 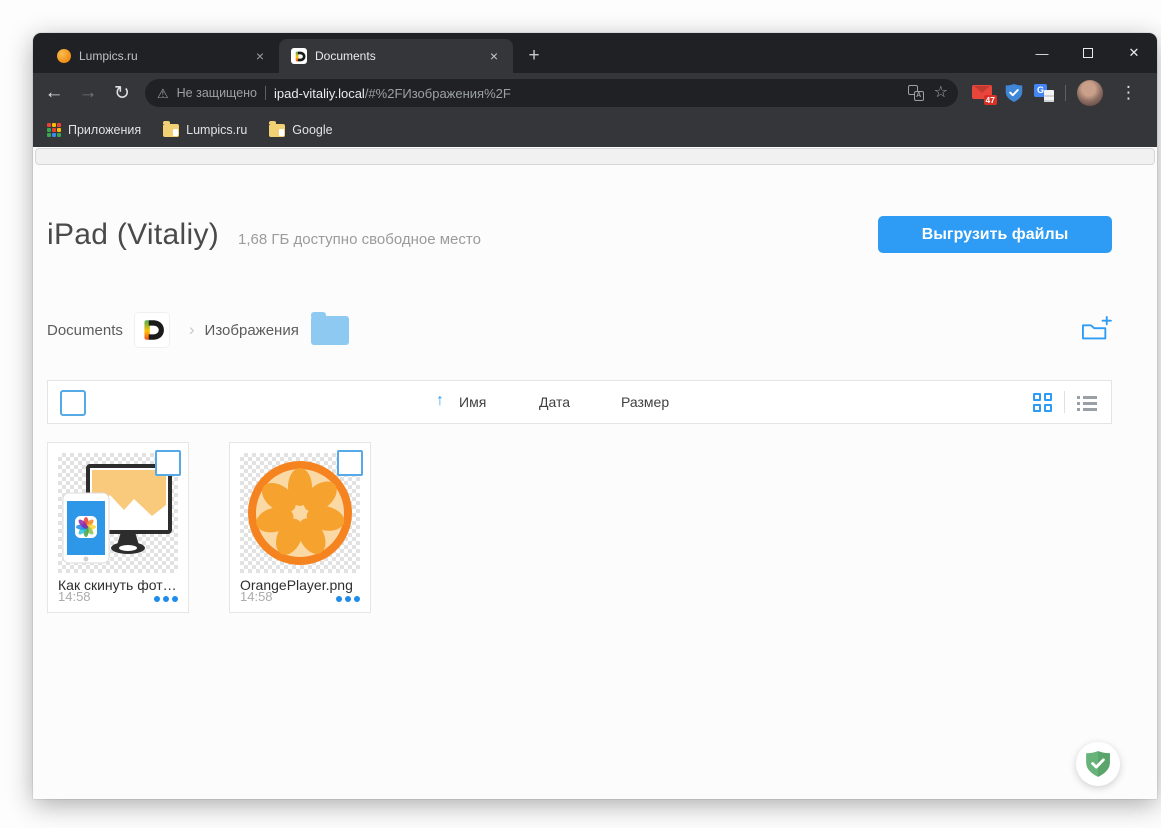 What do you see at coordinates (108, 56) in the screenshot?
I see `tab-title: Lumpics.ru` at bounding box center [108, 56].